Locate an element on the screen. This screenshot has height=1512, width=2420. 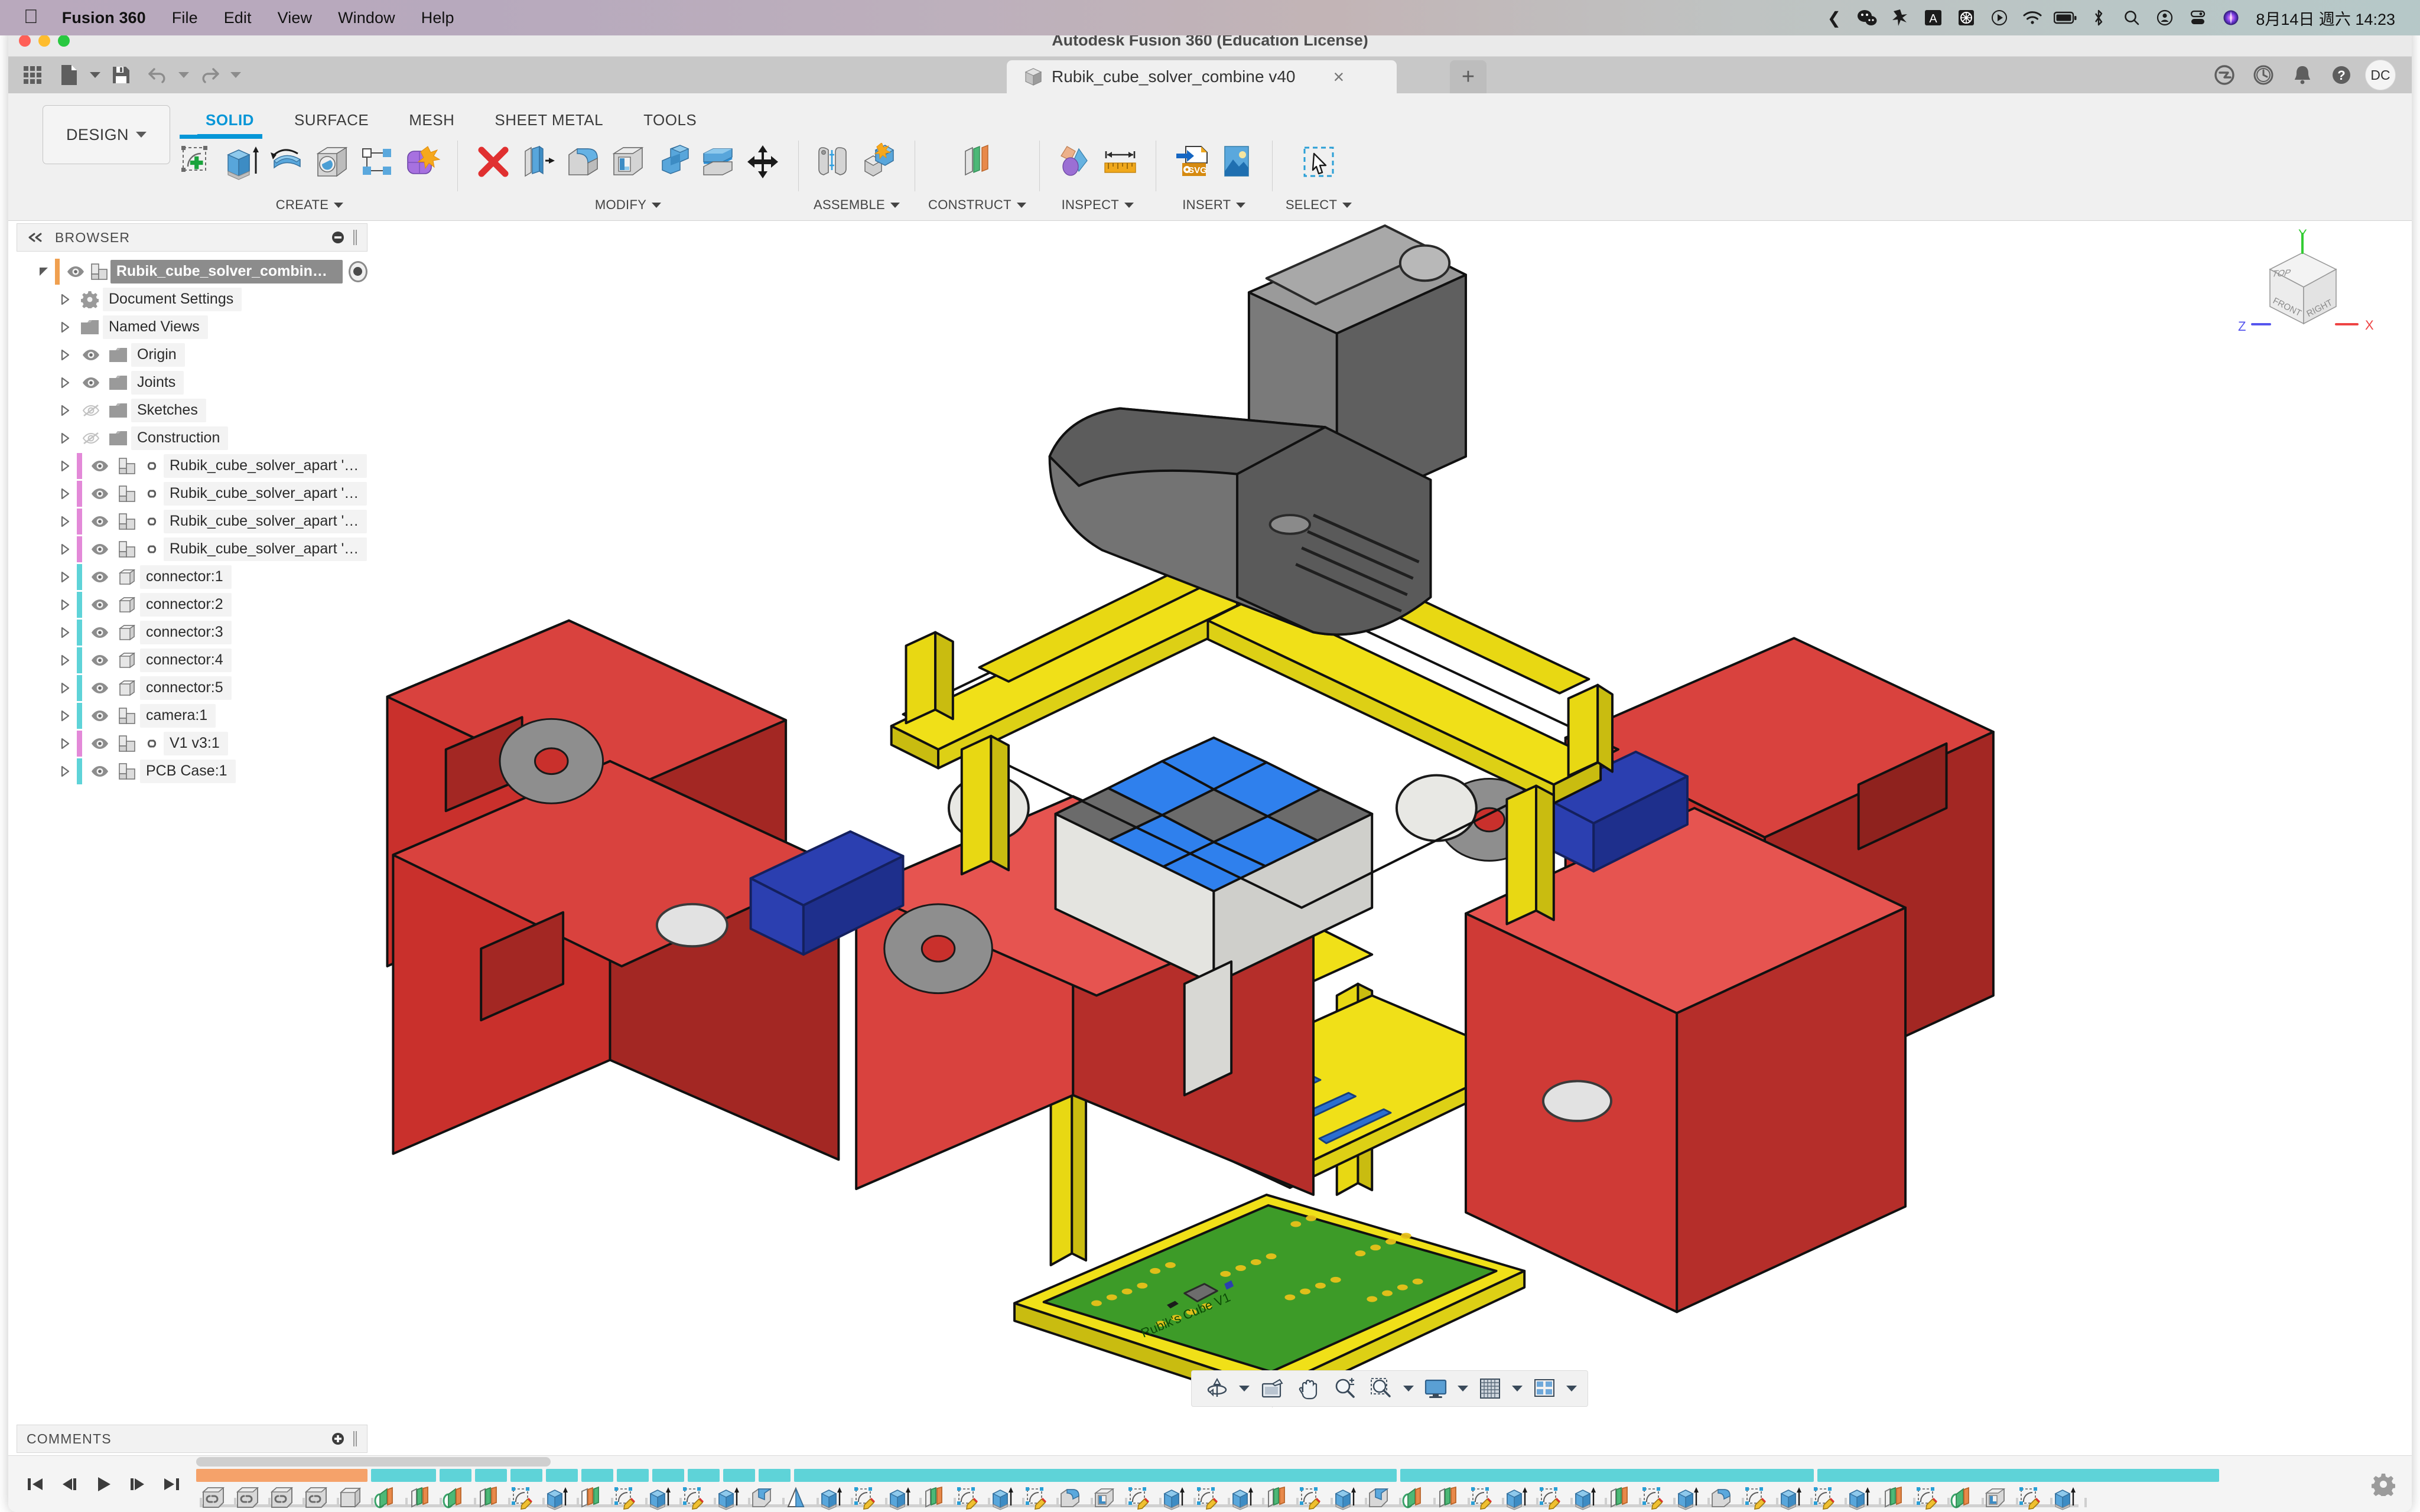
tab-mesh: MESH is located at coordinates (431, 118).